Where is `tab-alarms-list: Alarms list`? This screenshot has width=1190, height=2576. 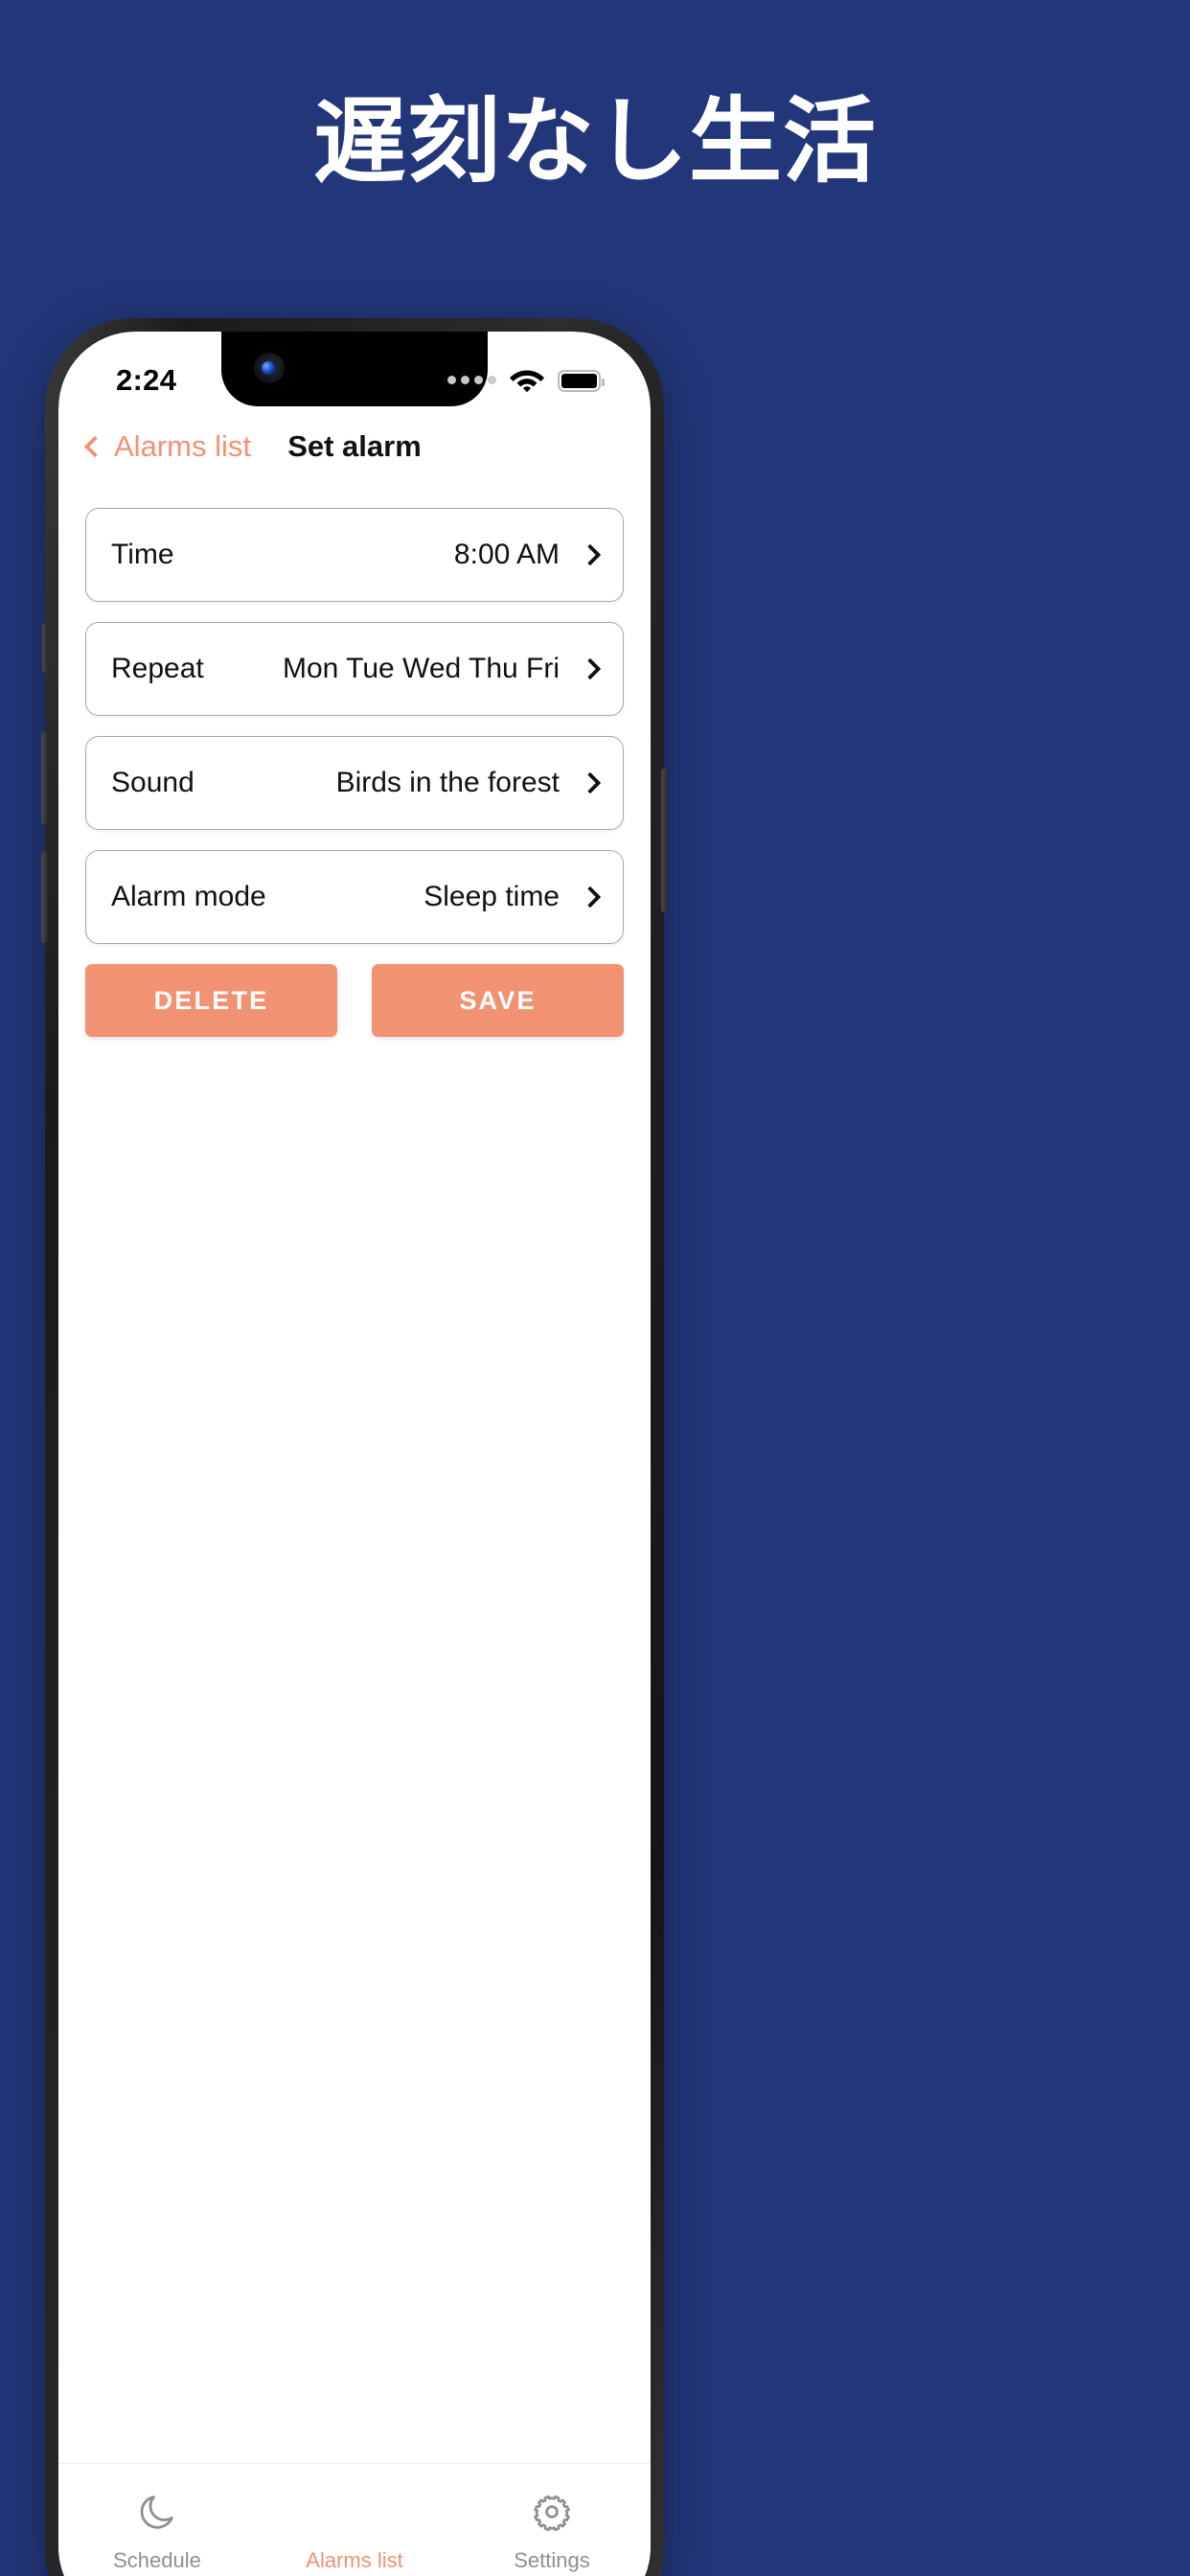 tab-alarms-list: Alarms list is located at coordinates (355, 2531).